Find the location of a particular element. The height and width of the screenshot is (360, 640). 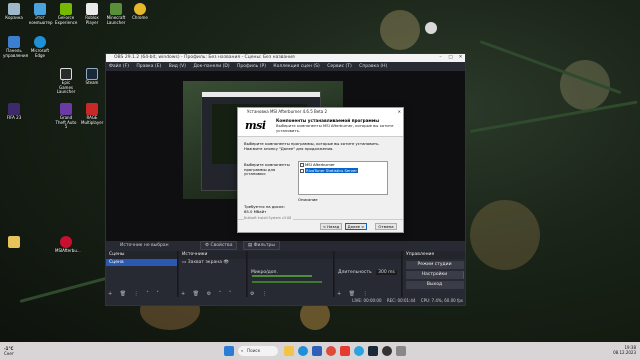

geforce-icon is located at coordinates (66, 9).